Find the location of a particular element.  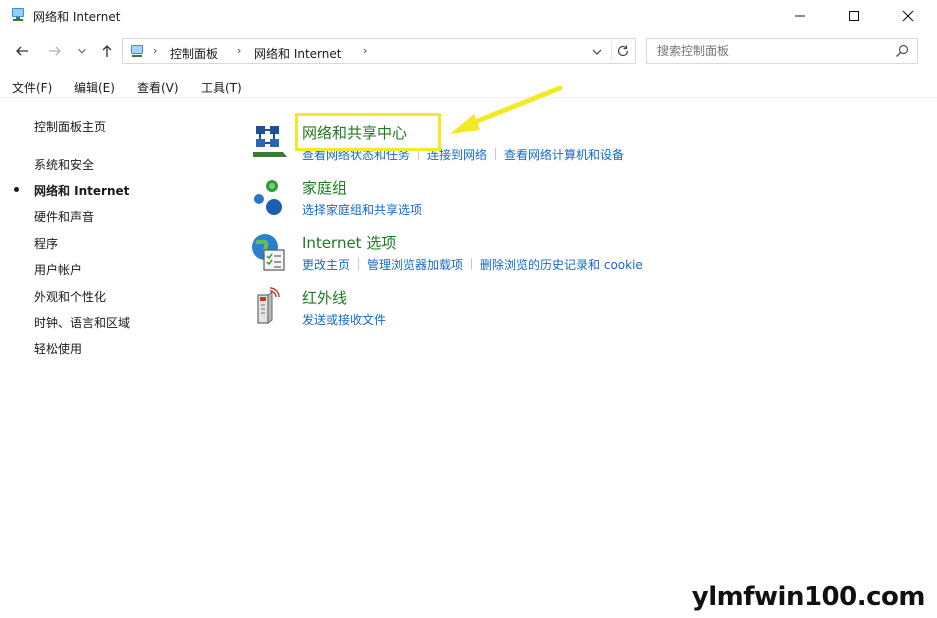

title-bar: 网络和 Internet is located at coordinates (468, 15).